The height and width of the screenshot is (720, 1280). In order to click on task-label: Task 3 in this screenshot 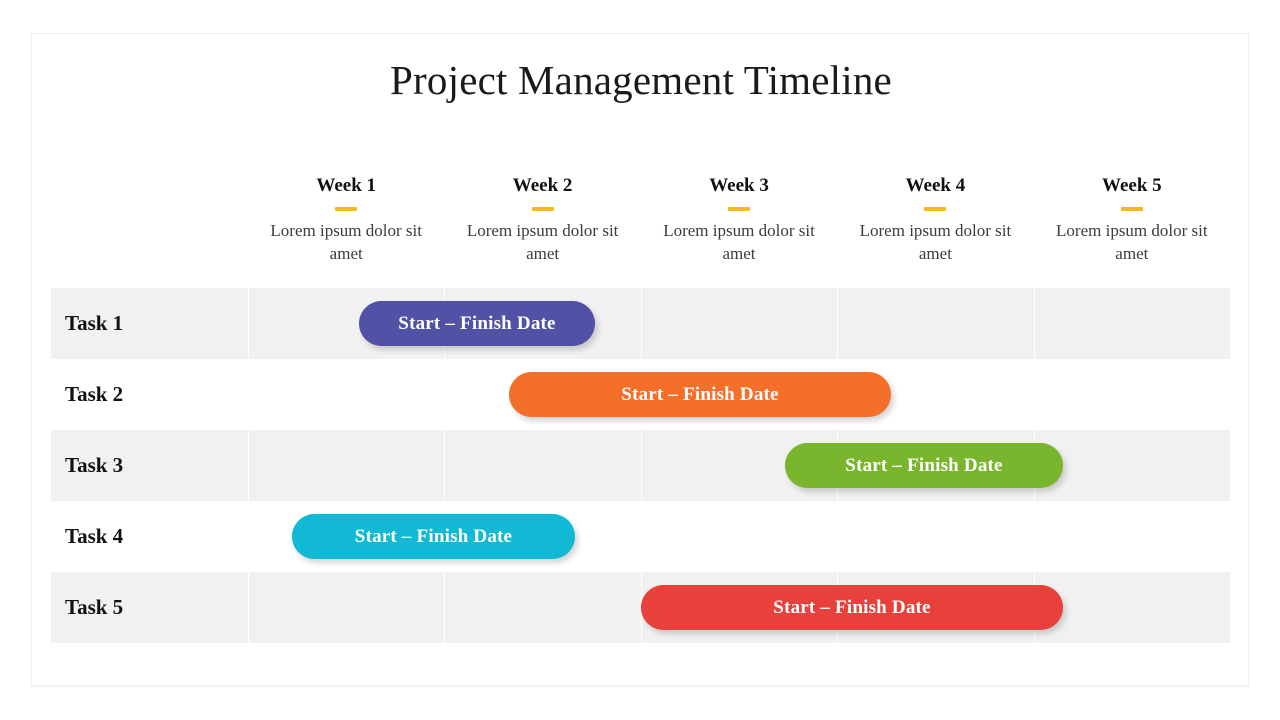, I will do `click(94, 465)`.